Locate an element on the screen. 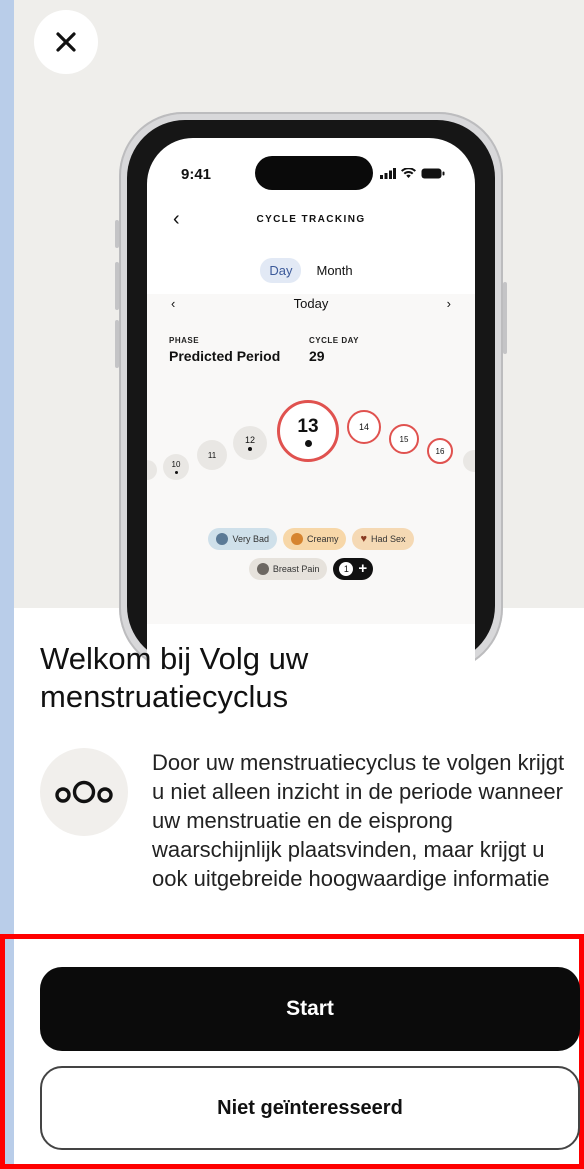 The height and width of the screenshot is (1169, 584). screen-title: CYCLE TRACKING is located at coordinates (311, 219).